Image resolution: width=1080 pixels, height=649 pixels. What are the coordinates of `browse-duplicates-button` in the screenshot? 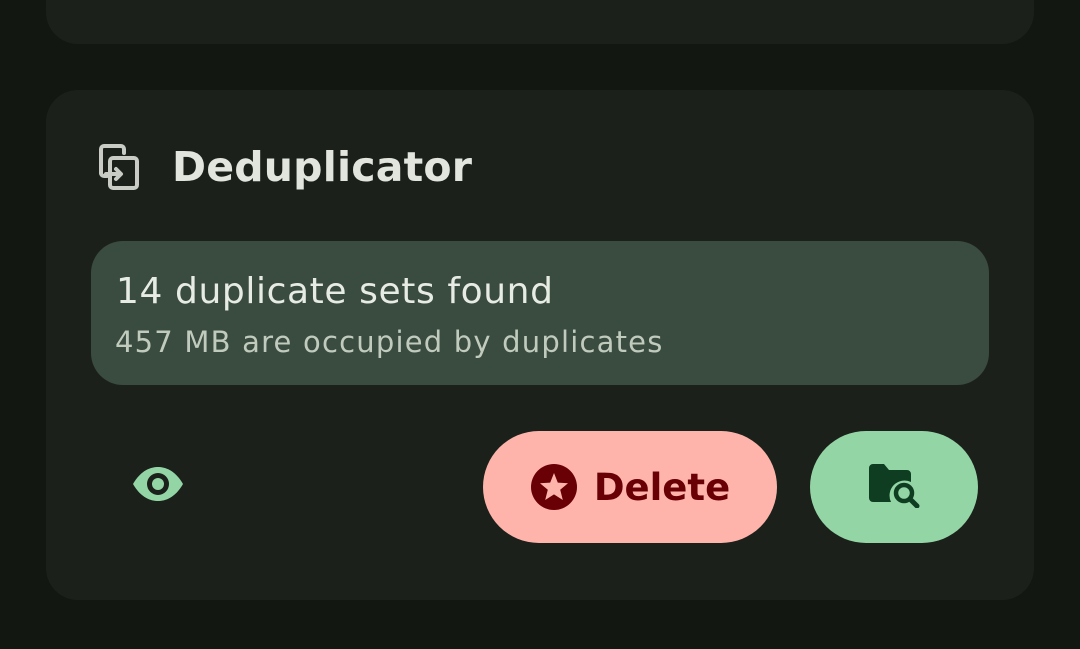 It's located at (894, 487).